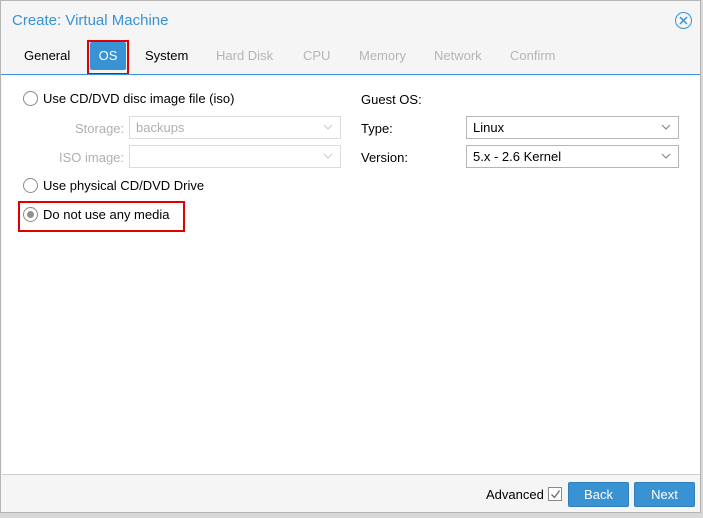 This screenshot has width=703, height=518. I want to click on iso-image-select, so click(235, 156).